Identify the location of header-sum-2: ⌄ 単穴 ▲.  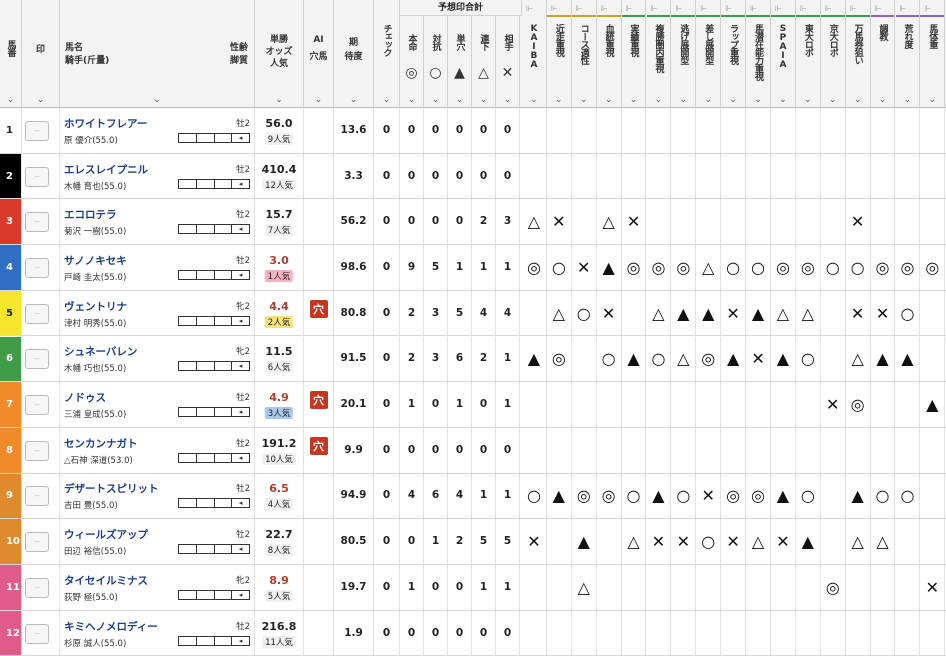
(460, 62).